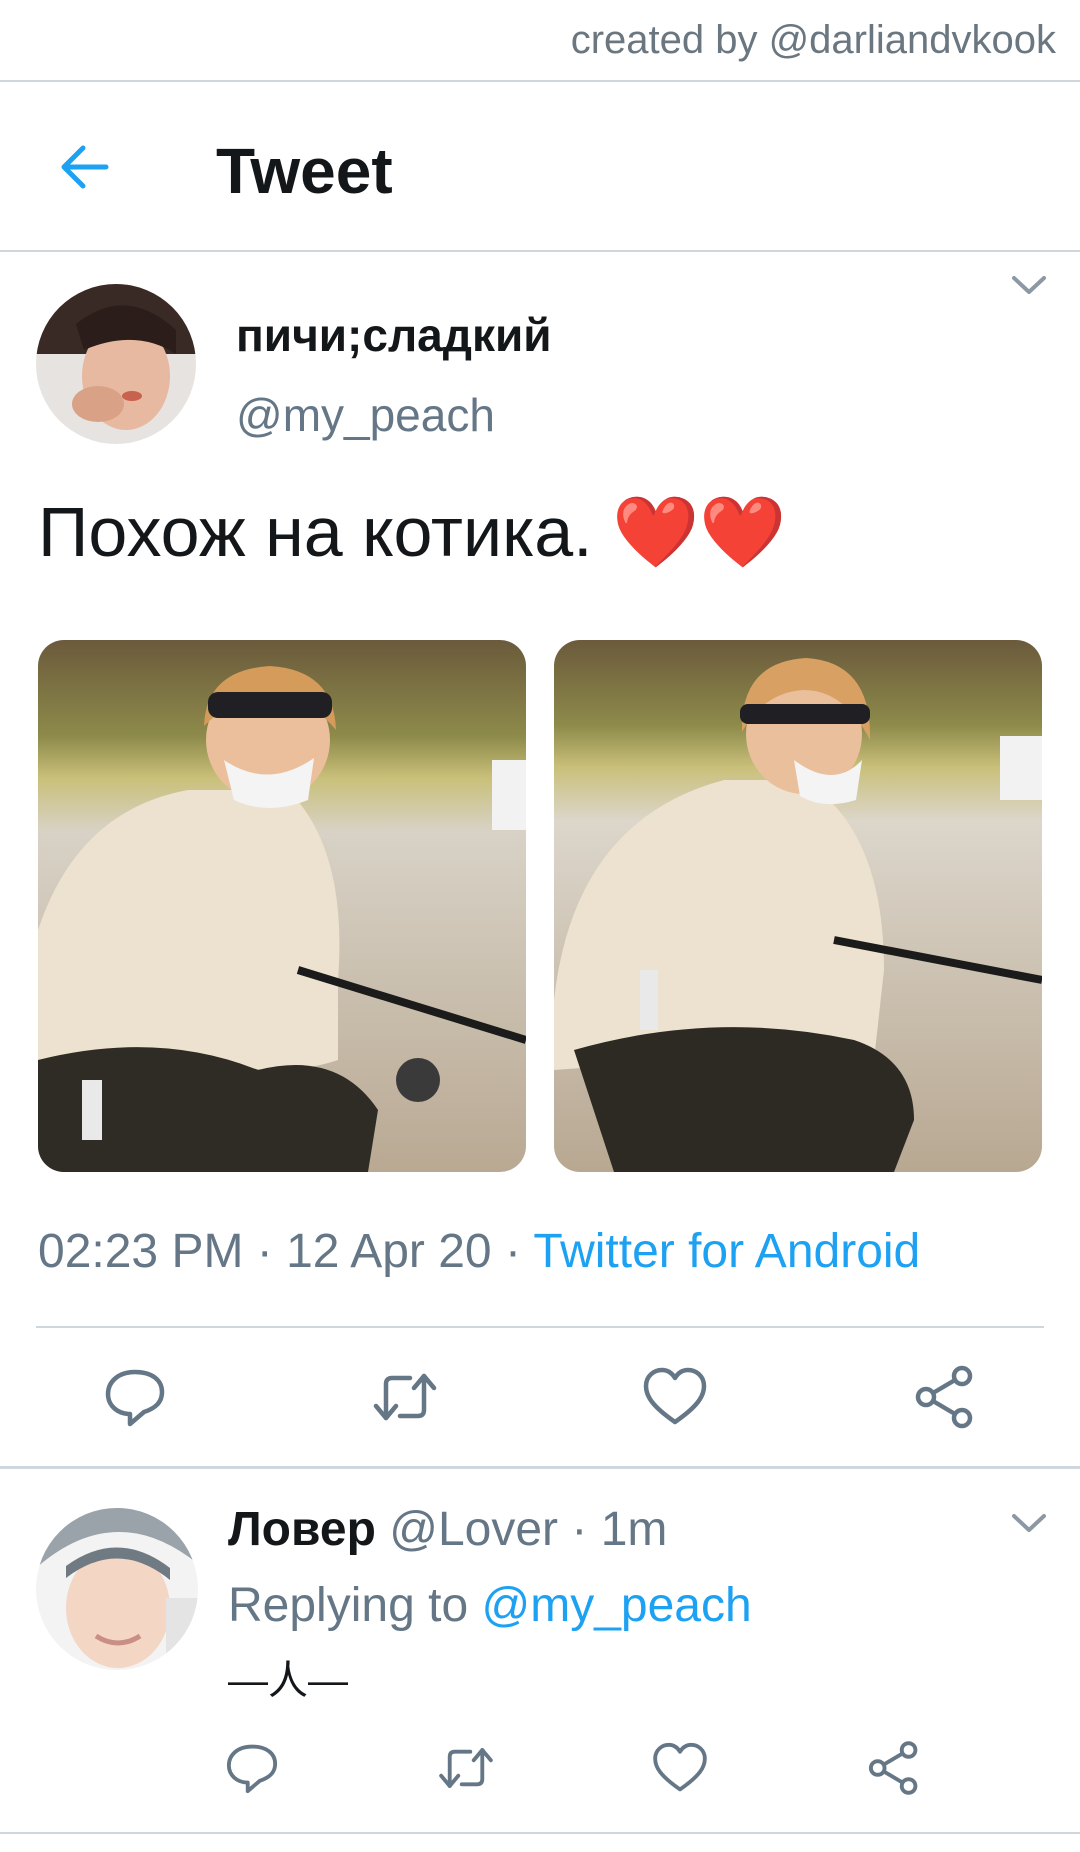 The image size is (1080, 1852). Describe the element at coordinates (473, 1529) in the screenshot. I see `reply-author-handle: @Lover` at that location.